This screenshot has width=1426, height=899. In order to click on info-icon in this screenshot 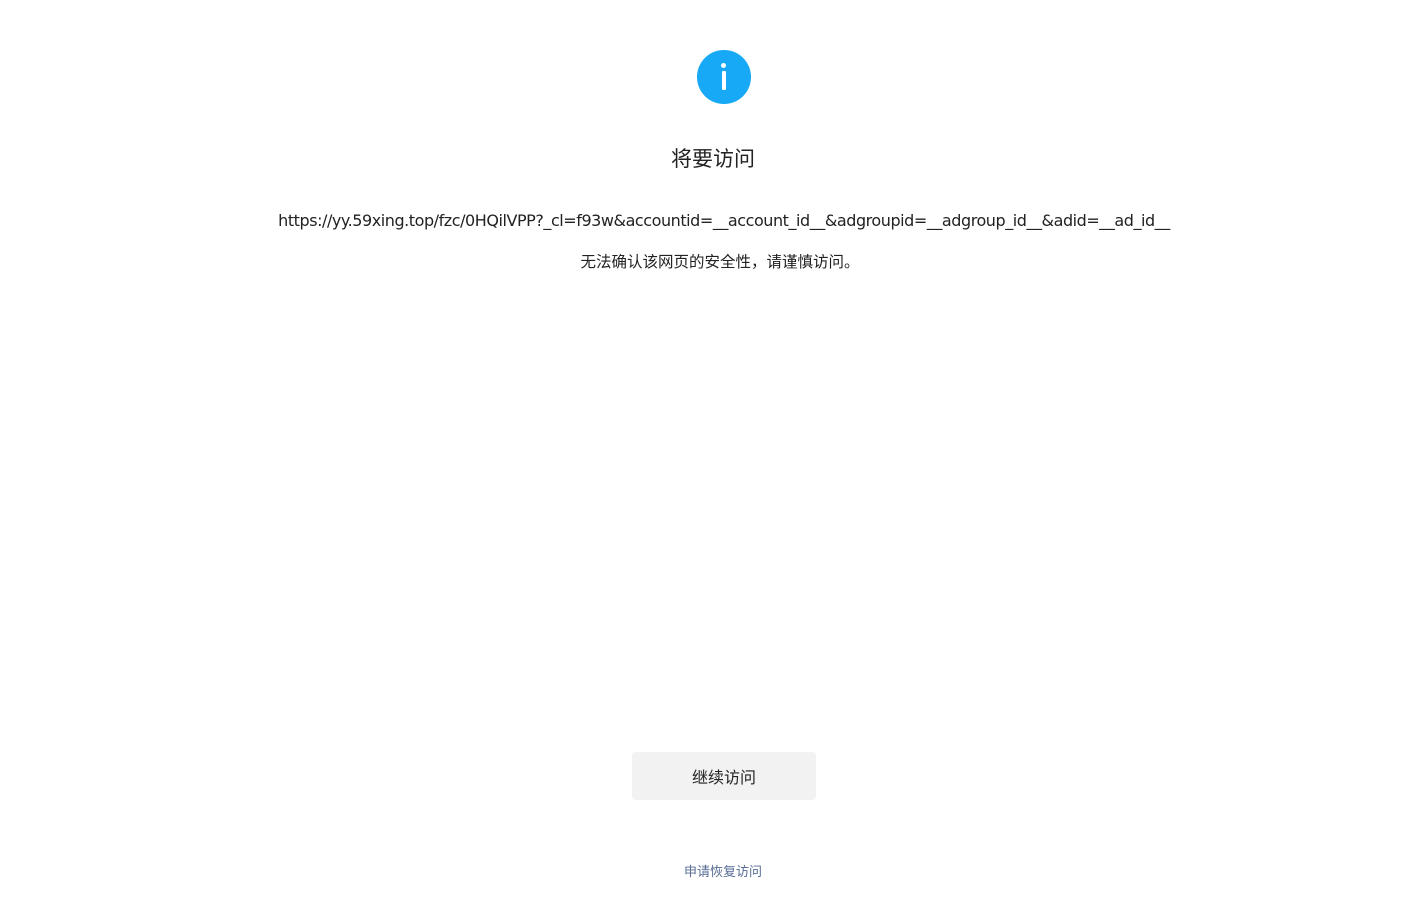, I will do `click(724, 77)`.